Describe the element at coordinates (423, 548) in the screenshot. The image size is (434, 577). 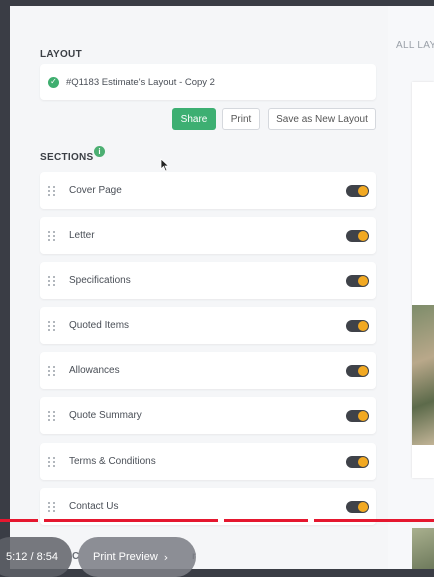
I see `preview-thumbnail` at that location.